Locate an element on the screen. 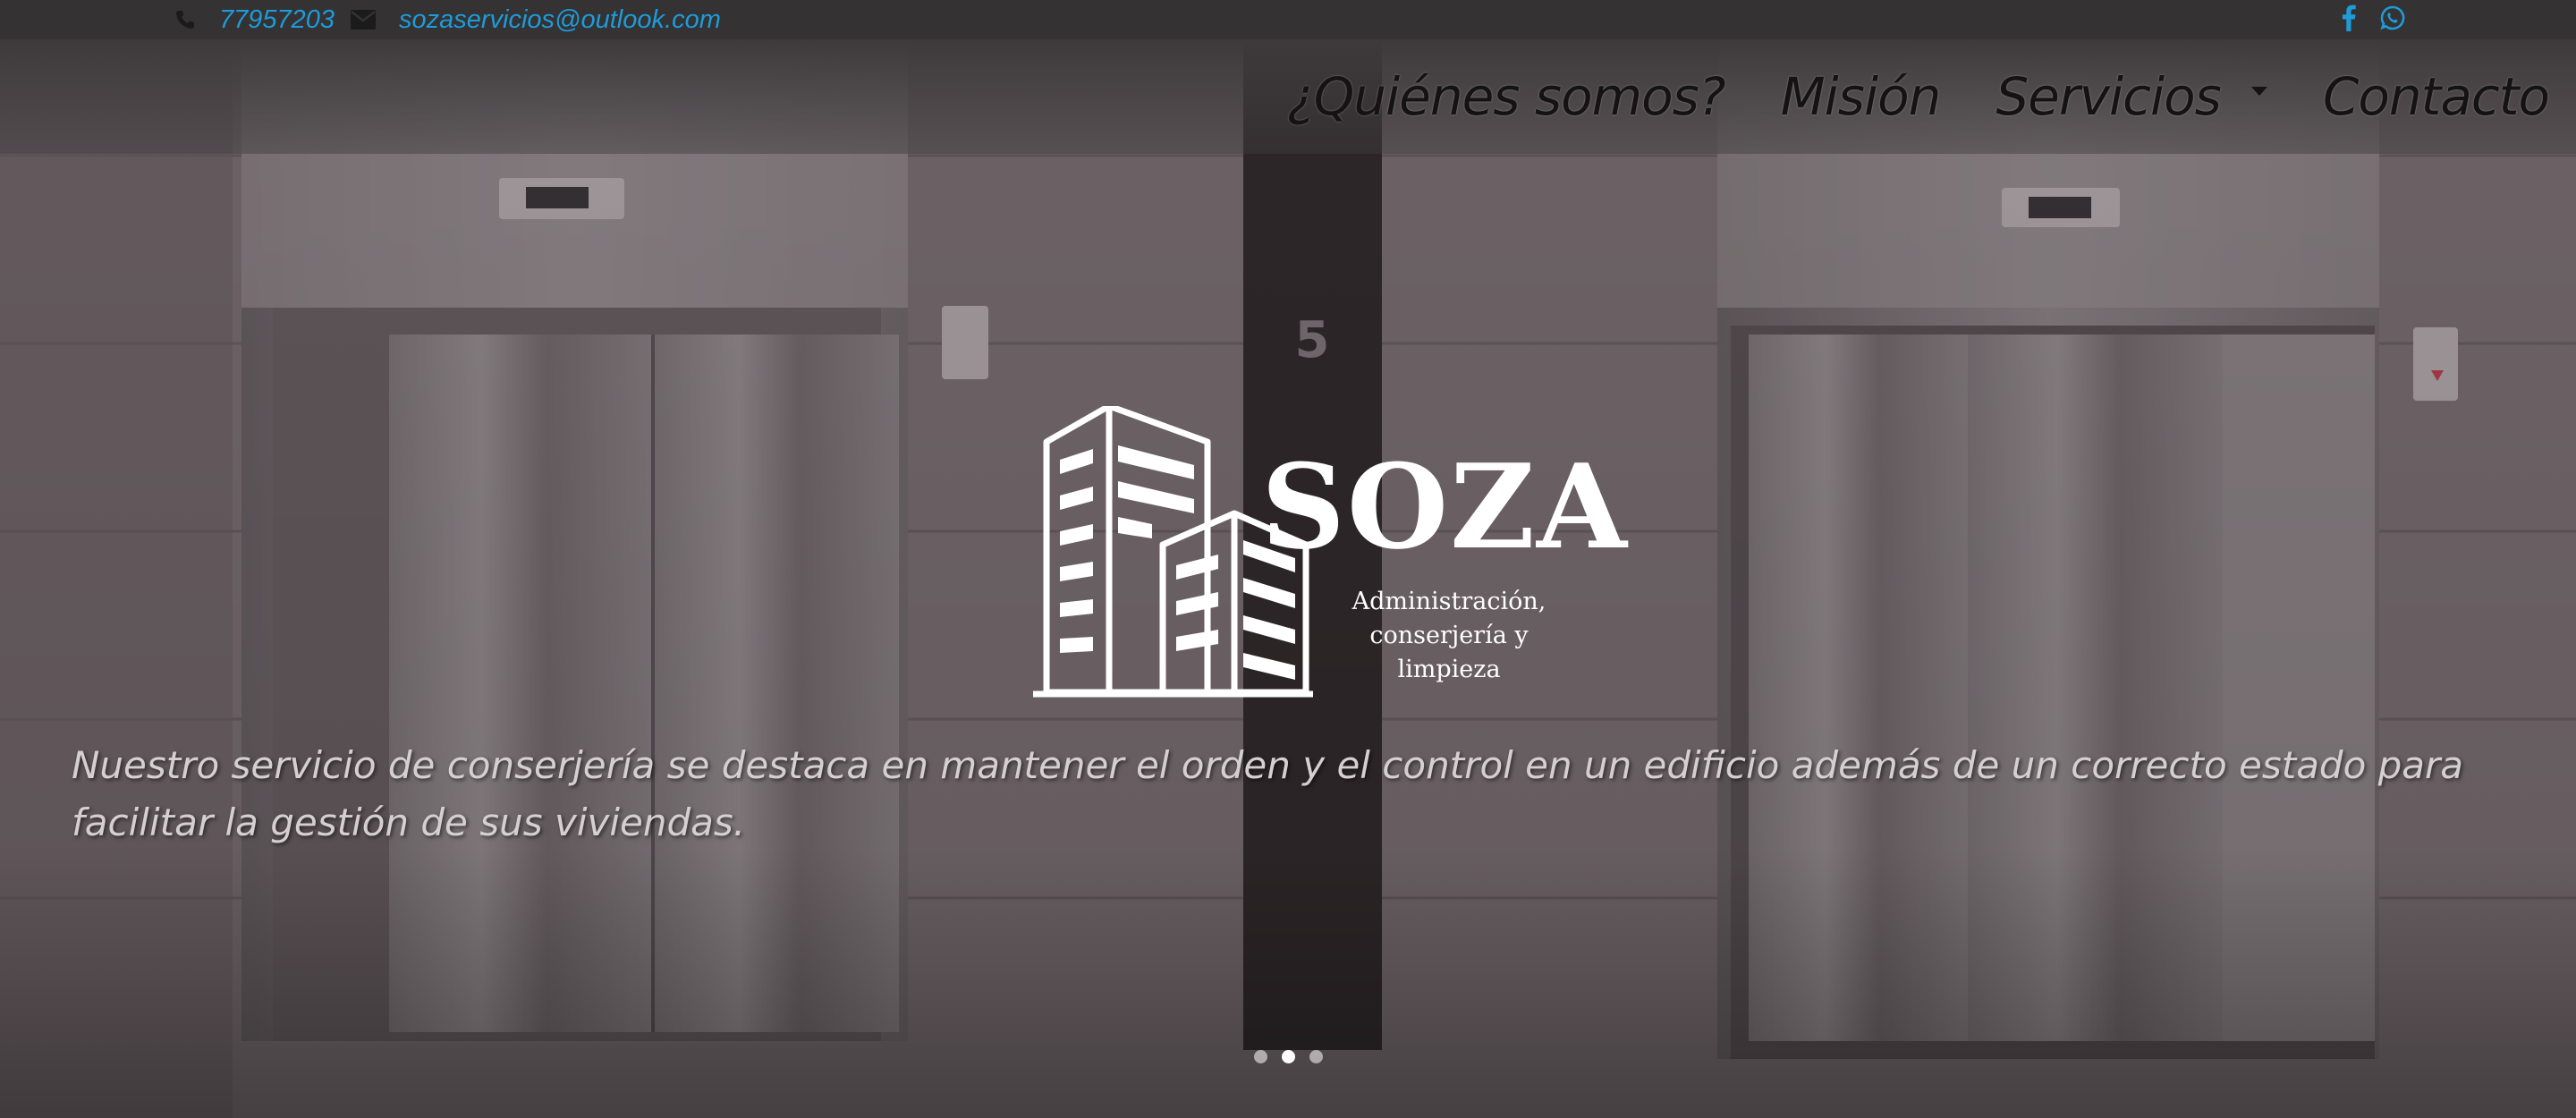  top-contact-bar: 77957203 sozaservicios@outlook.com is located at coordinates (1288, 19).